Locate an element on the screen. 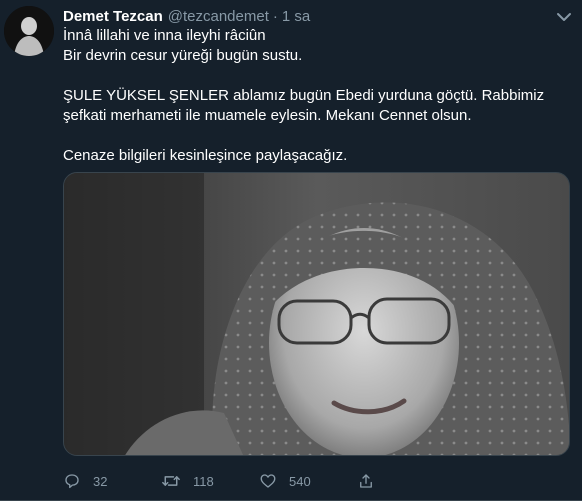 This screenshot has width=582, height=501. reply-count: 32 is located at coordinates (100, 481).